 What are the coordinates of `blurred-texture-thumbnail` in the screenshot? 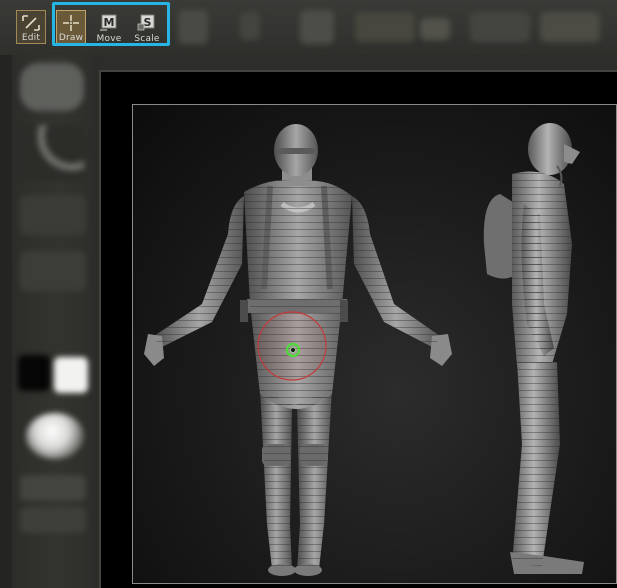 It's located at (71, 375).